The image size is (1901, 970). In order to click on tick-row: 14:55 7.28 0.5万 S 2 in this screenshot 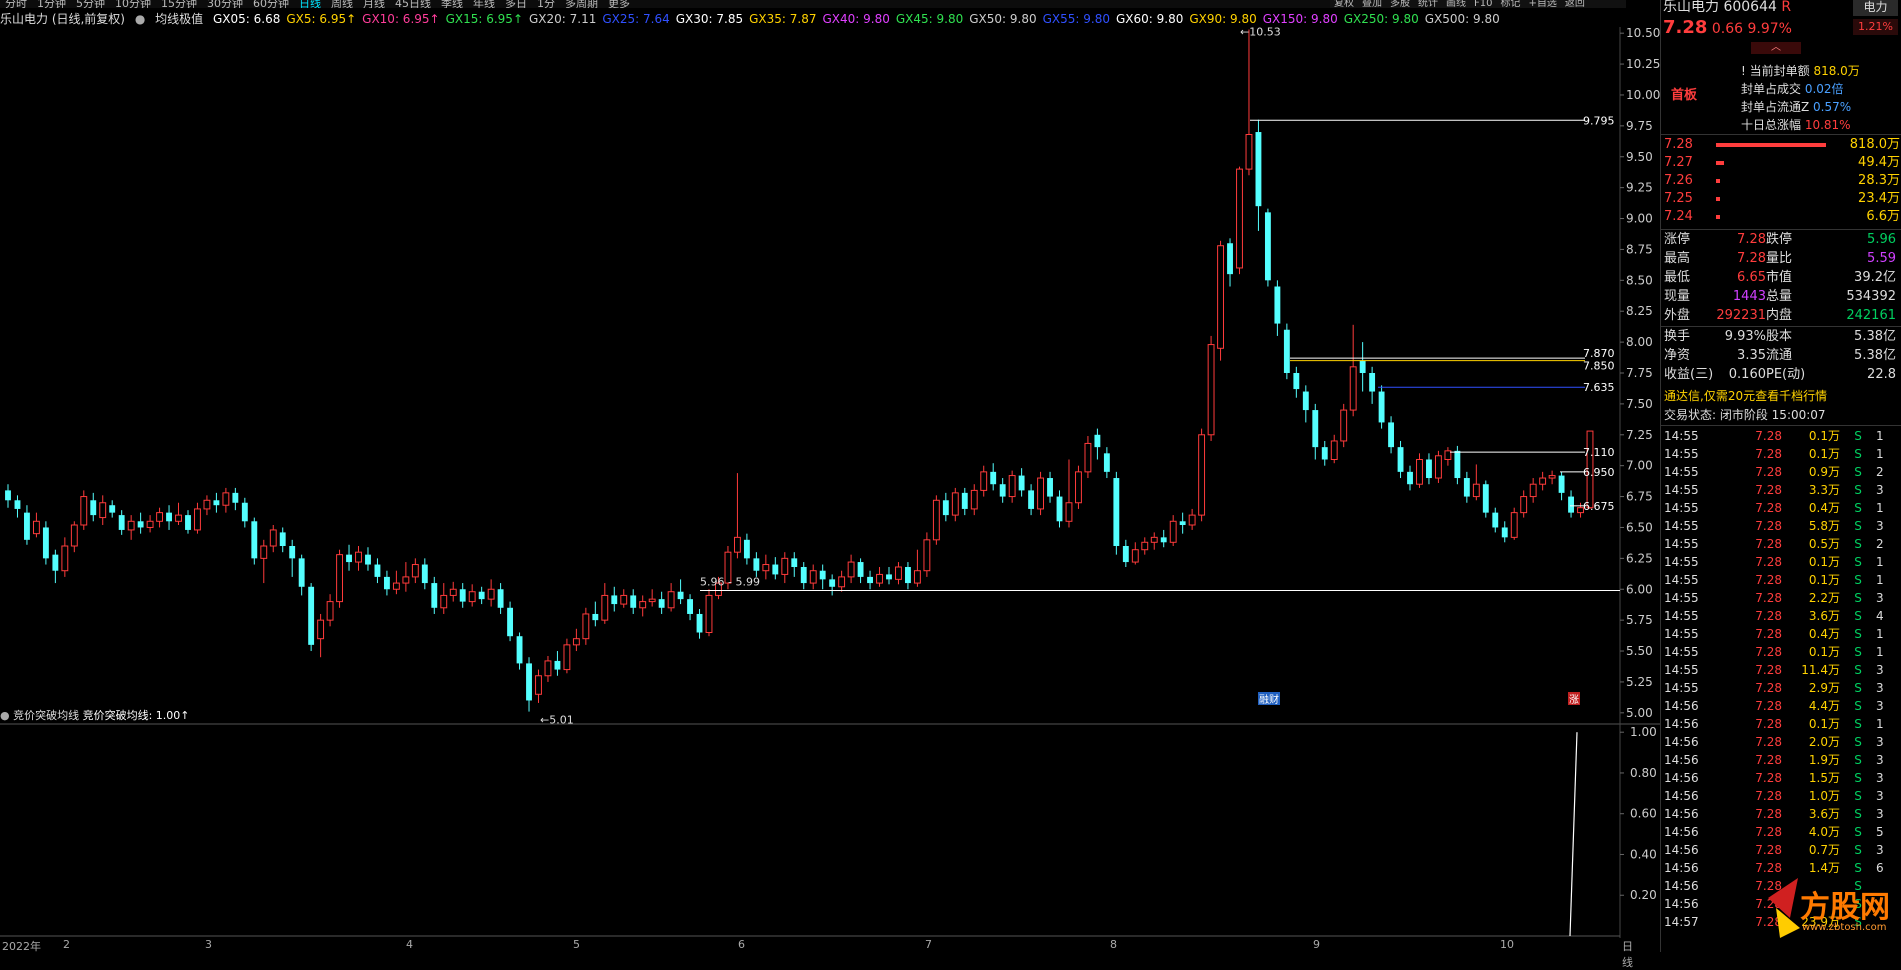, I will do `click(1782, 544)`.